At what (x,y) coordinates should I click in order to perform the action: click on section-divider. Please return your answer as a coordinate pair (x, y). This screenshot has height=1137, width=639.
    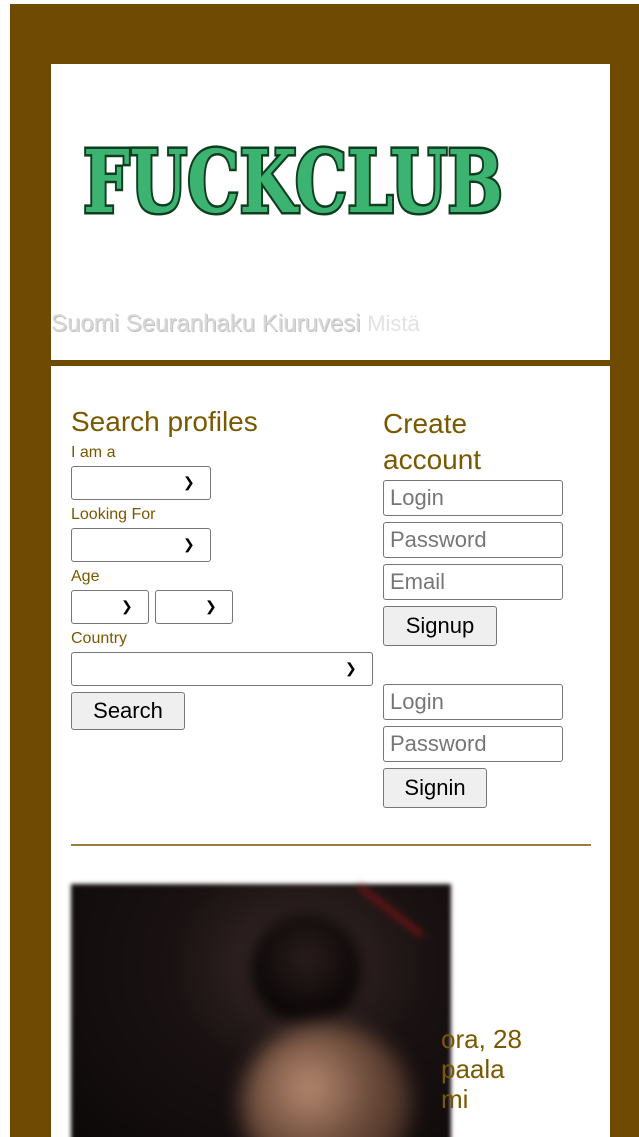
    Looking at the image, I should click on (331, 845).